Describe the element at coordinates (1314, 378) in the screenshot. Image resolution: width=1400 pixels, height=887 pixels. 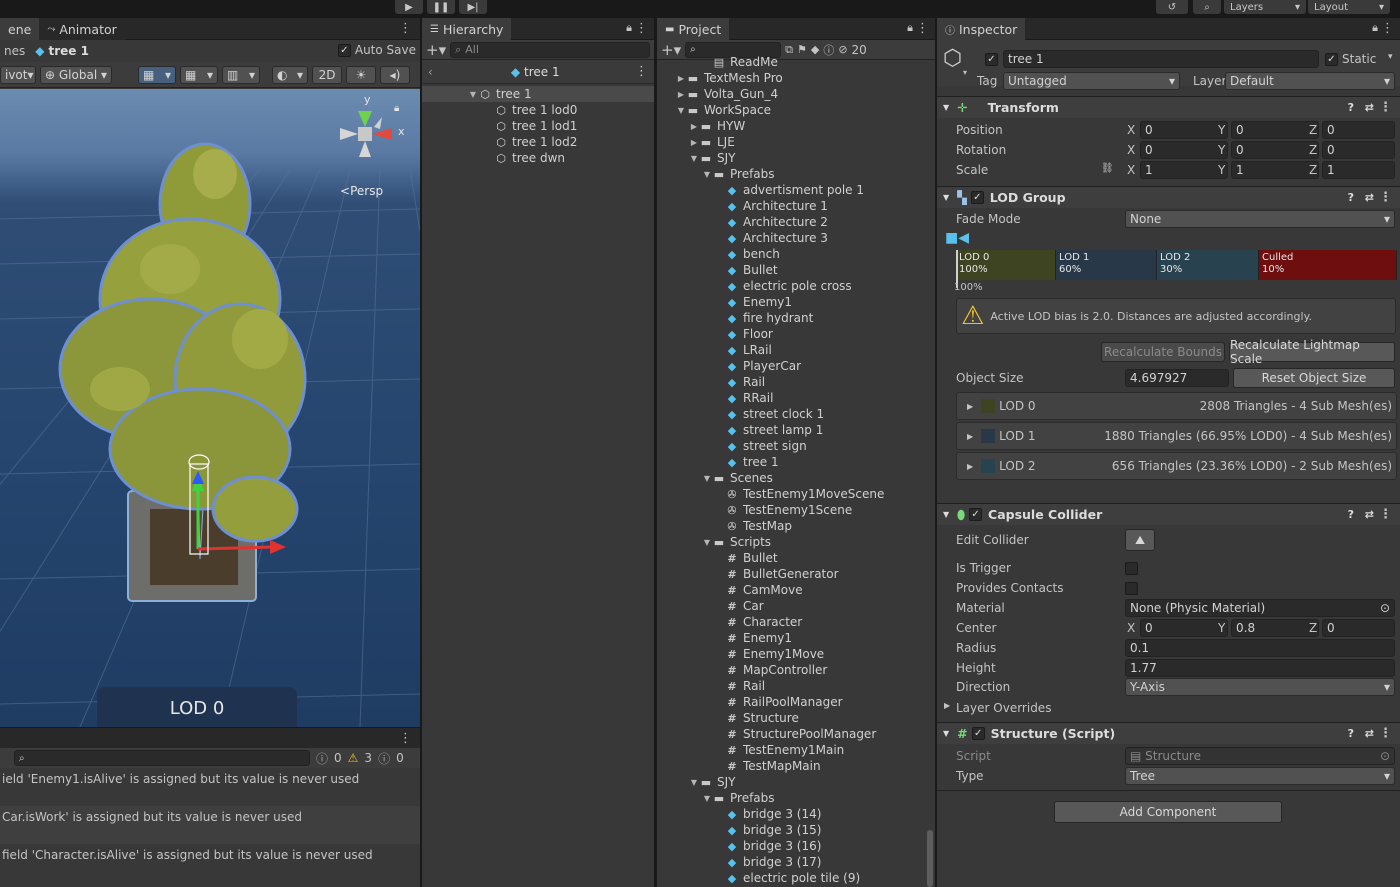
I see `reset-object-size-button: Reset Object Size` at that location.